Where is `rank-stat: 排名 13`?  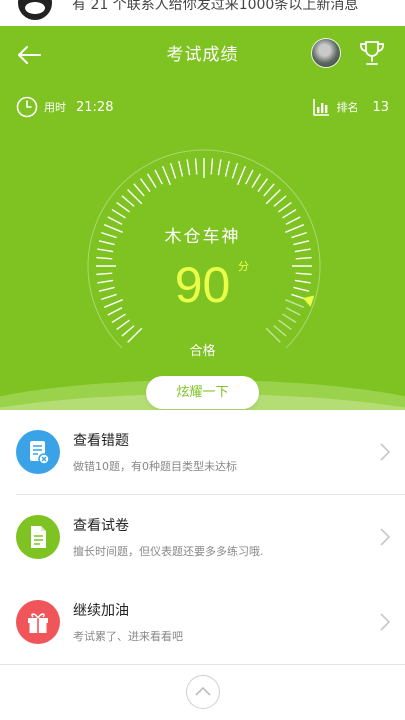
rank-stat: 排名 13 is located at coordinates (350, 107).